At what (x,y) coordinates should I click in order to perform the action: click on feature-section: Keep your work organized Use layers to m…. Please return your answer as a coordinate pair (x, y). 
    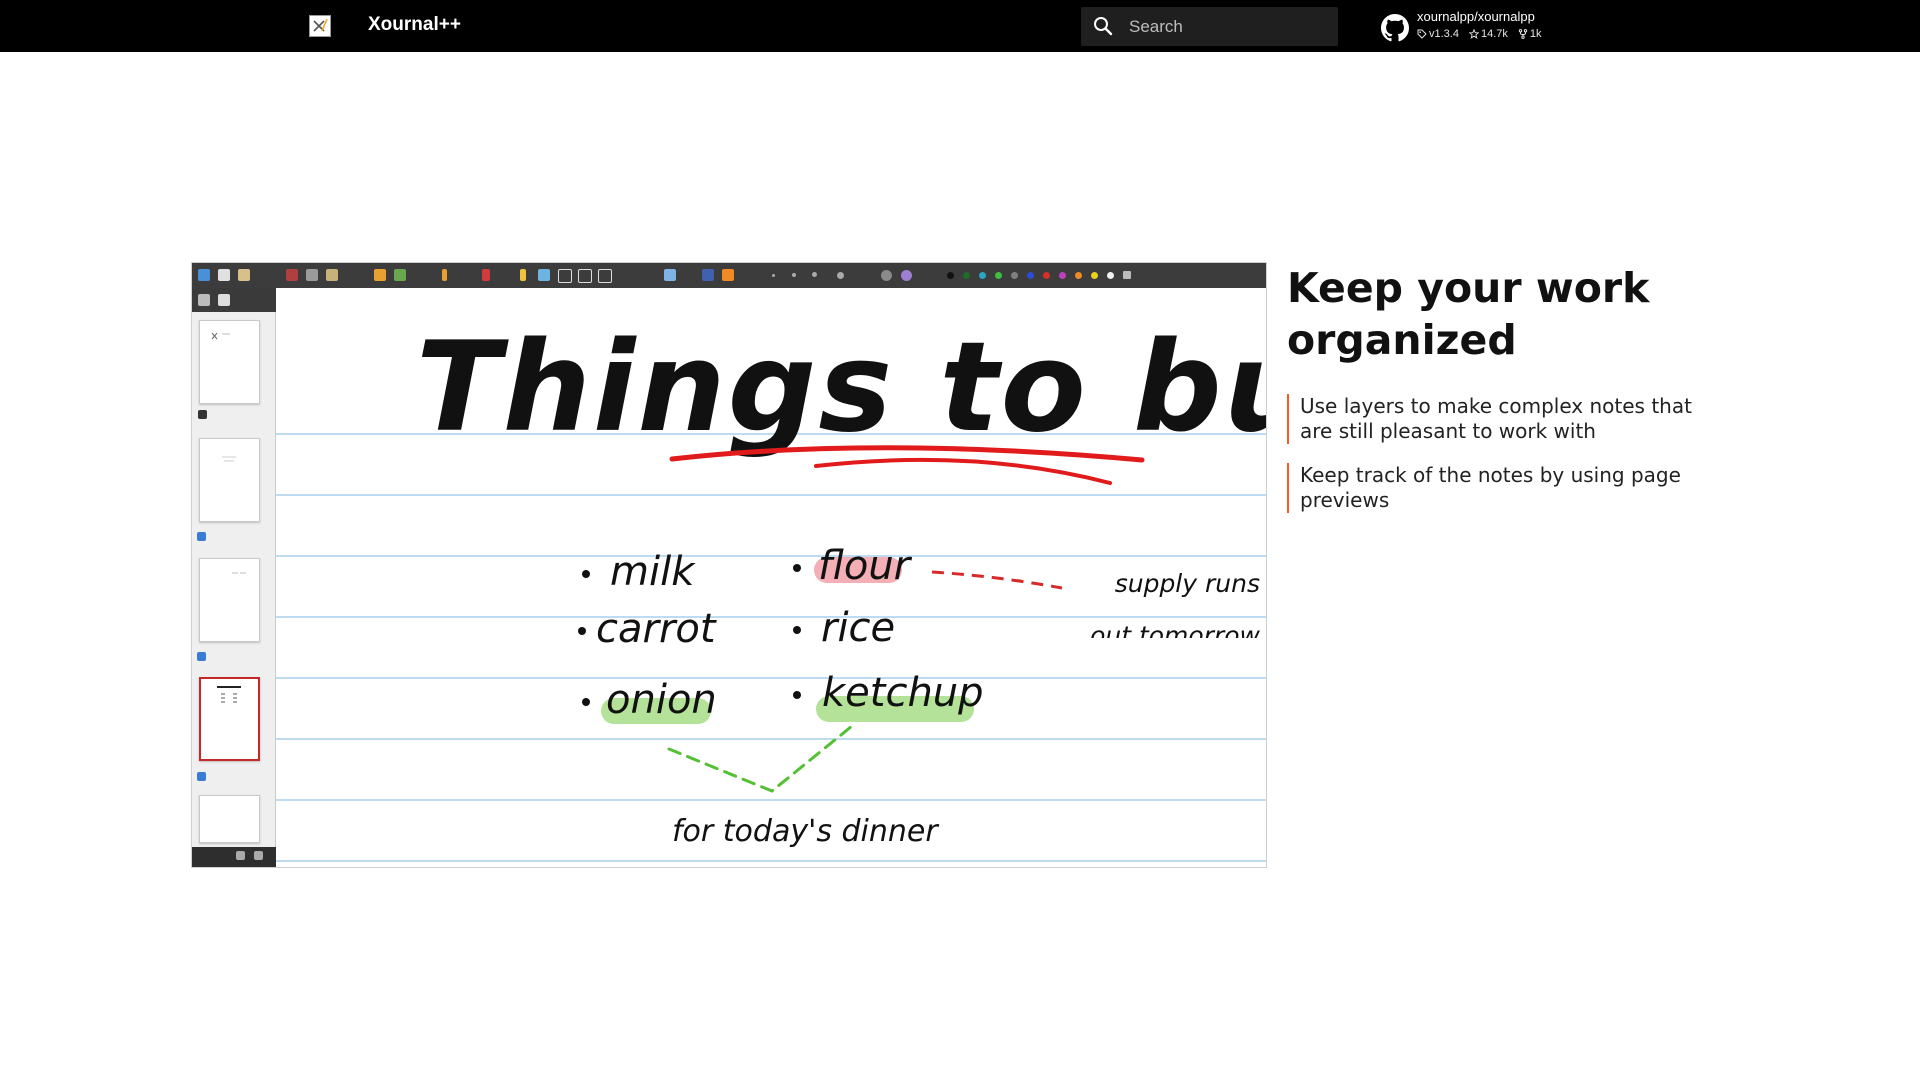
    Looking at the image, I should click on (1507, 387).